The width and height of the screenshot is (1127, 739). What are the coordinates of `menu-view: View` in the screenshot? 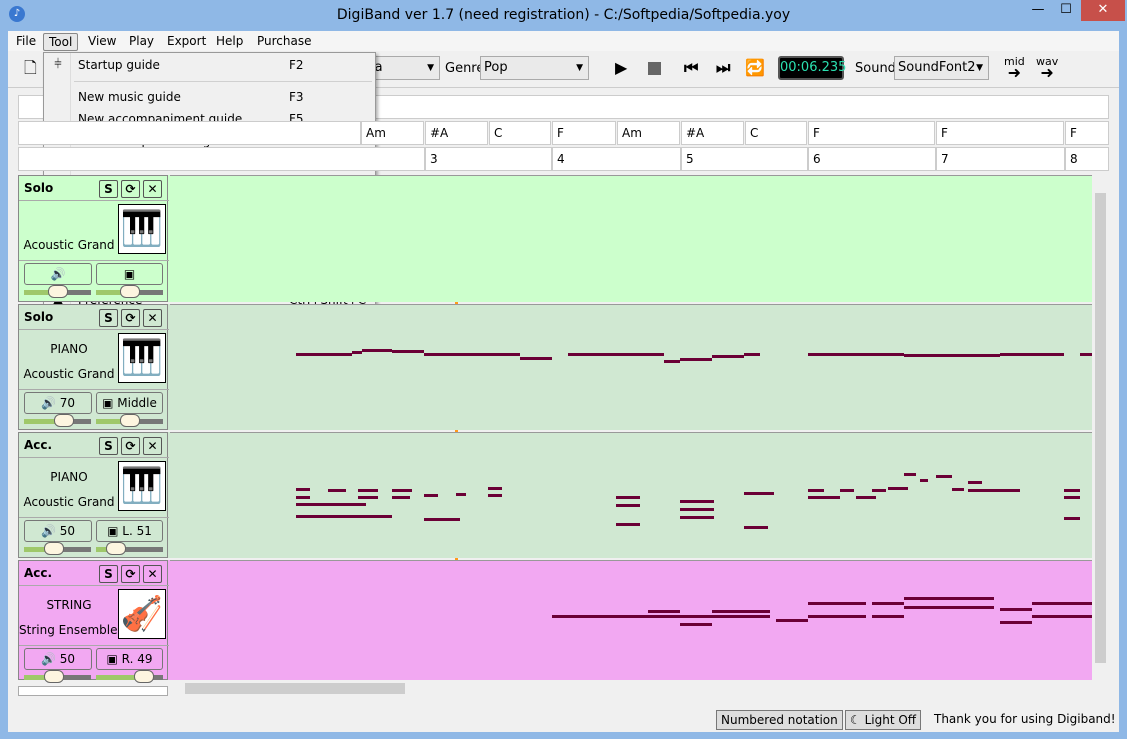 It's located at (102, 42).